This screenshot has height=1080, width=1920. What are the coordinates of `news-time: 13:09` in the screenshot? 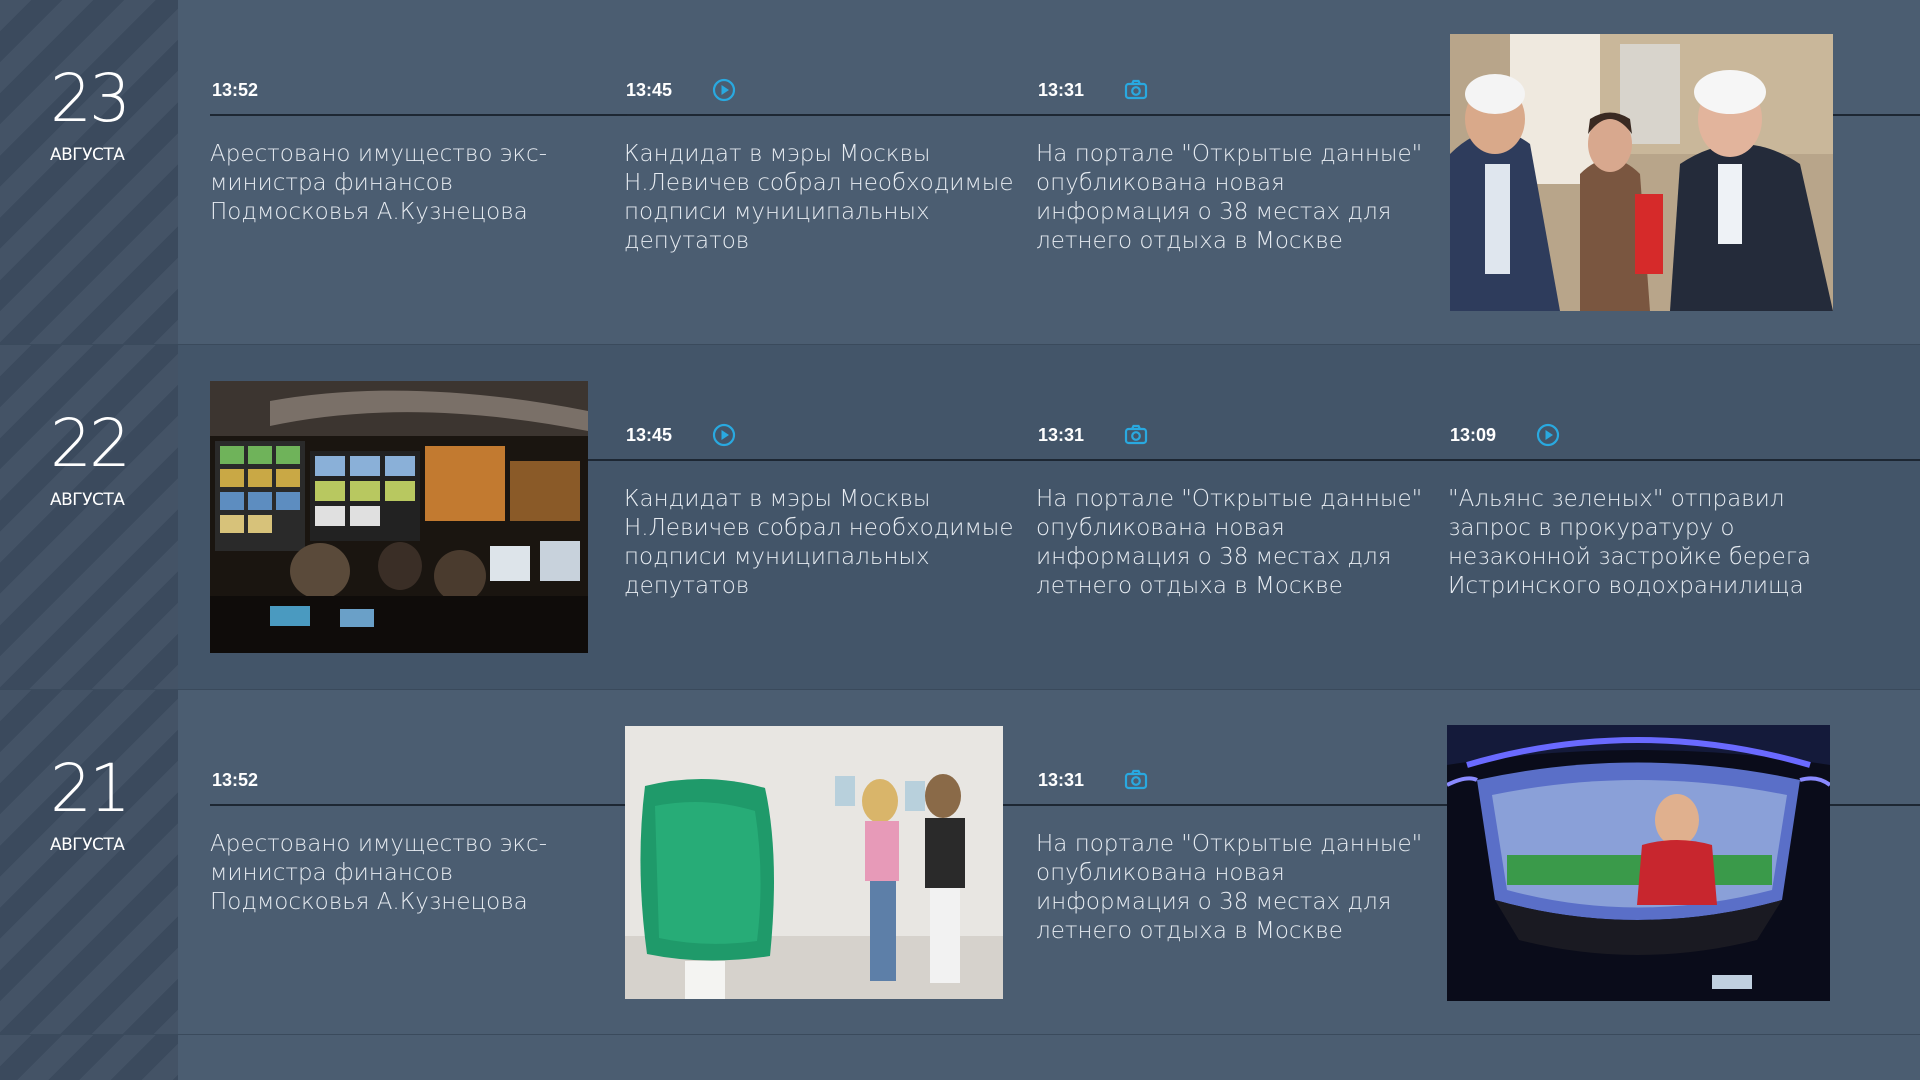 It's located at (1473, 435).